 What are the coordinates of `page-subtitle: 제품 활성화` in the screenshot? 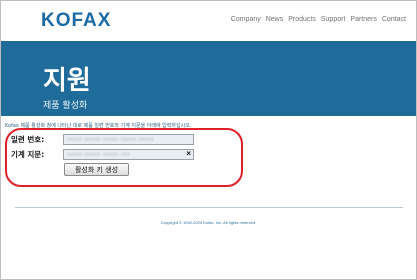 It's located at (65, 106).